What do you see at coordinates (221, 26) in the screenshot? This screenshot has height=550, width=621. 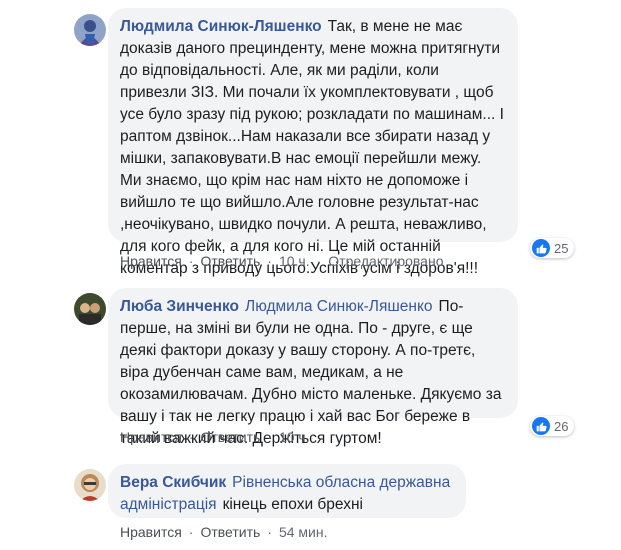 I see `comment-author: Людмила Синюк-Ляшенко` at bounding box center [221, 26].